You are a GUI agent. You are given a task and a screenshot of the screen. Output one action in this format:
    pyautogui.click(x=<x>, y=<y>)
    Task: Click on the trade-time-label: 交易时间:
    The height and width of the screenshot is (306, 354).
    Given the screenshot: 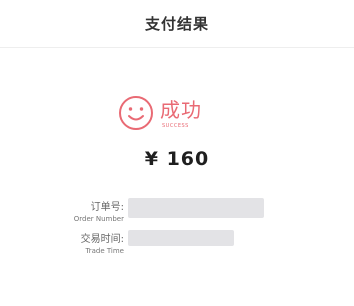 What is the action you would take?
    pyautogui.click(x=102, y=239)
    